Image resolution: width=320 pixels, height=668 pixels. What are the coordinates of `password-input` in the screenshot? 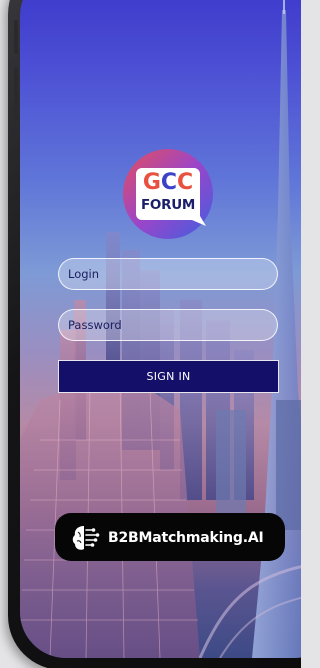 It's located at (168, 325).